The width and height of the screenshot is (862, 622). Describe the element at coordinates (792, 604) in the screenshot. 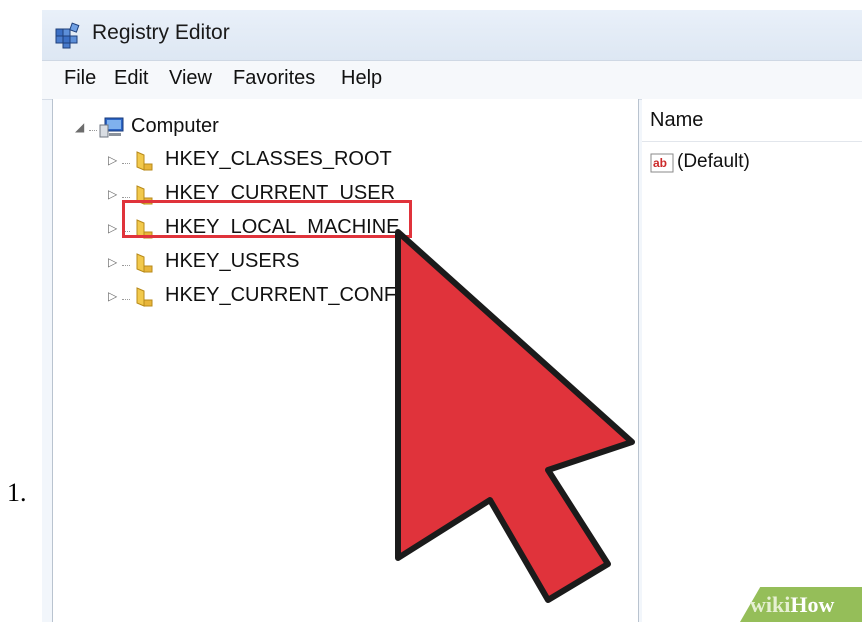

I see `wikihow-watermark: wikiHow` at that location.